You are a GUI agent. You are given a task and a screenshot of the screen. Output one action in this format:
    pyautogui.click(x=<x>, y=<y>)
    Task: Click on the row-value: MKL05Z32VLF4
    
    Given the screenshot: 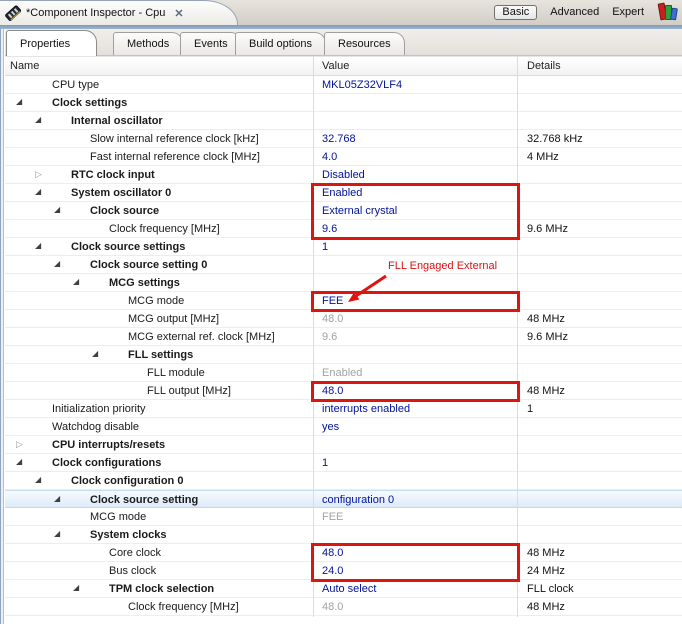 What is the action you would take?
    pyautogui.click(x=362, y=85)
    